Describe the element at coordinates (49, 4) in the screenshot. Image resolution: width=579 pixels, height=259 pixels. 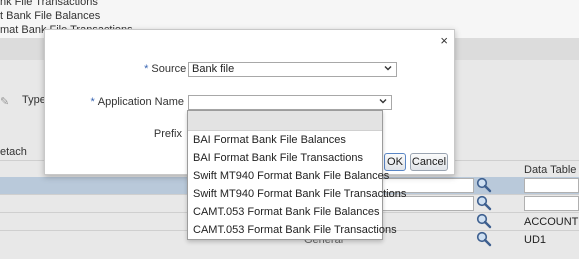
I see `background-line-1: nk File Transactions` at that location.